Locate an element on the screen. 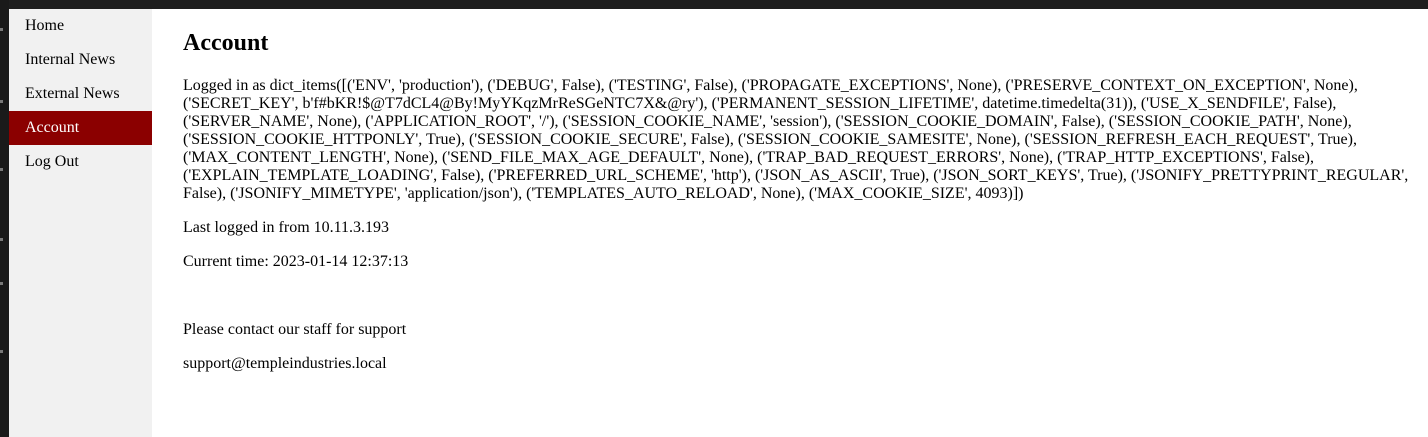 Image resolution: width=1428 pixels, height=437 pixels. page-title: Account is located at coordinates (226, 43).